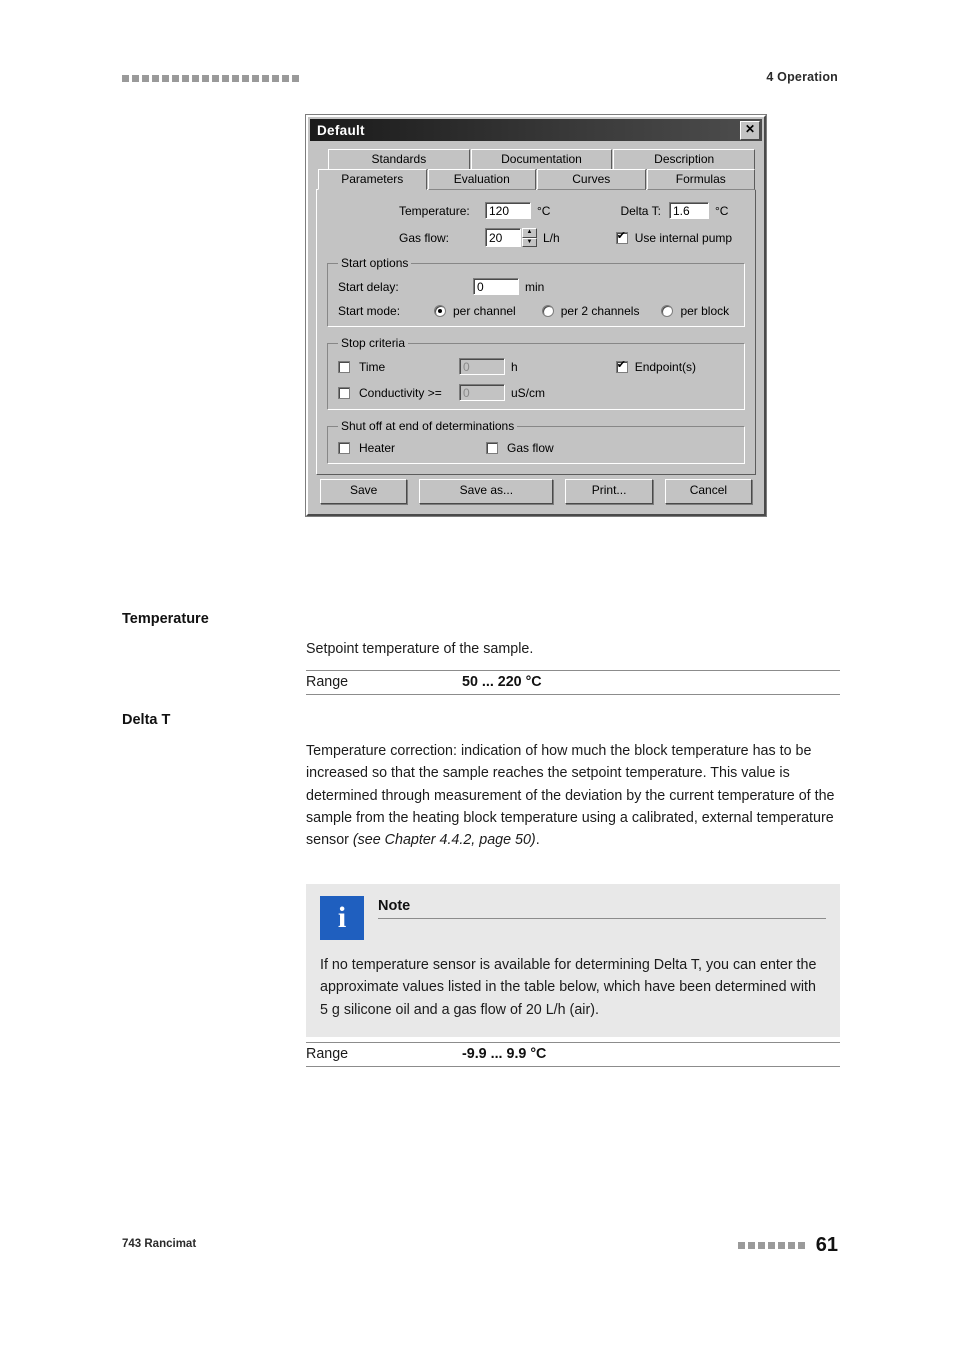 The image size is (954, 1350). I want to click on gas-flow-unit: L/h, so click(551, 237).